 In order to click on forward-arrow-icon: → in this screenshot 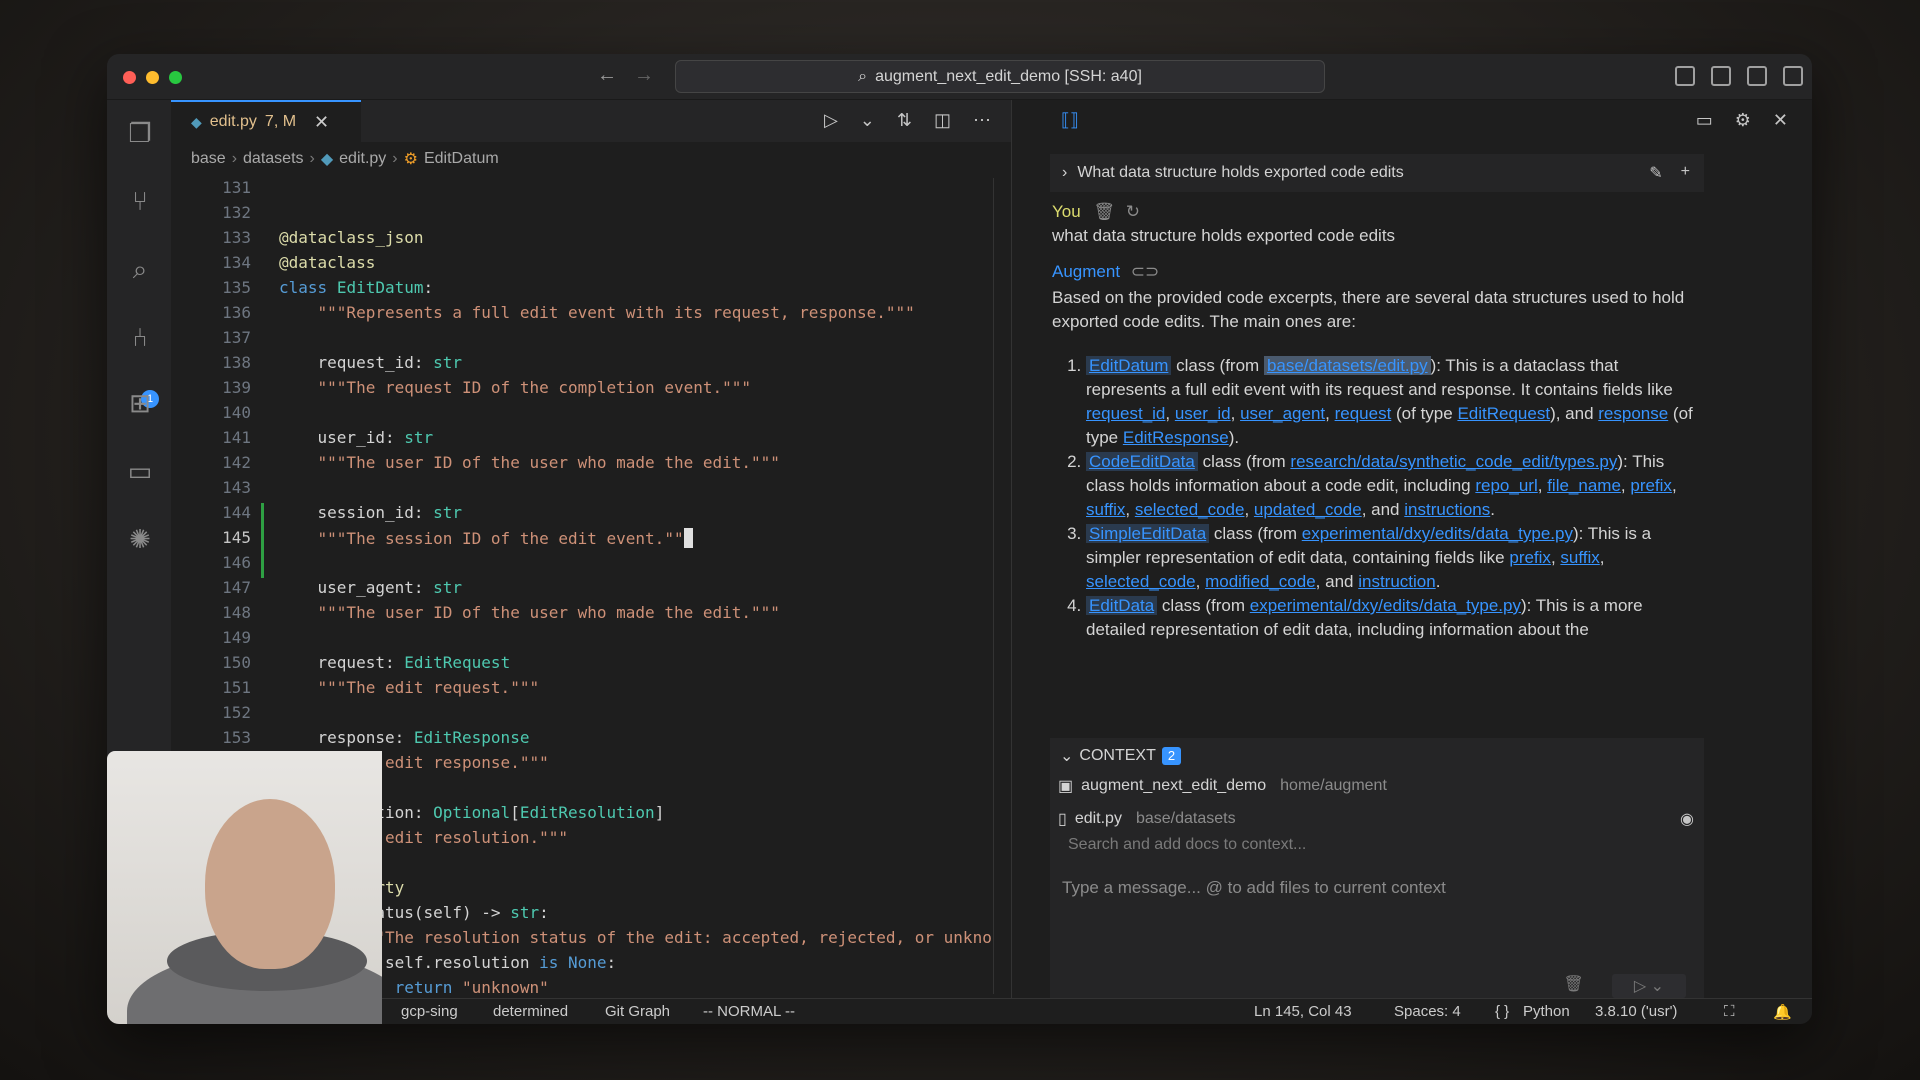, I will do `click(644, 75)`.